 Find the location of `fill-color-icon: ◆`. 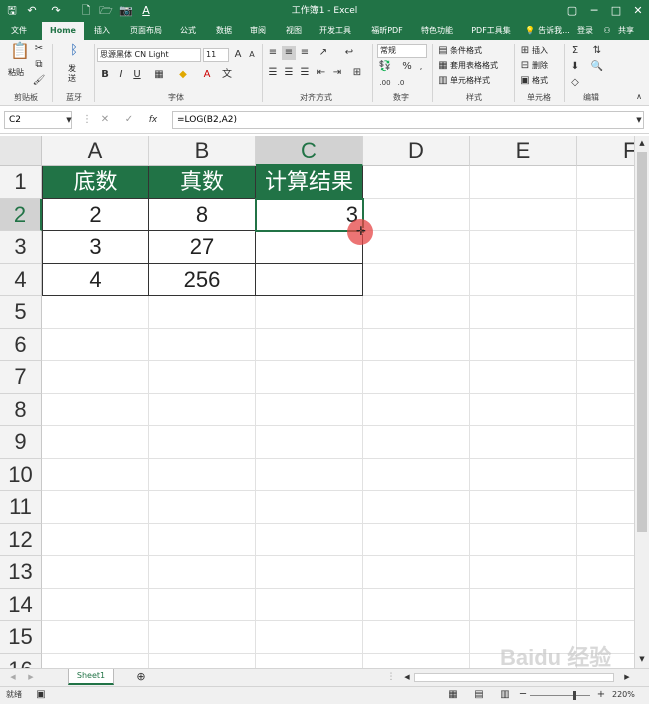

fill-color-icon: ◆ is located at coordinates (183, 75).